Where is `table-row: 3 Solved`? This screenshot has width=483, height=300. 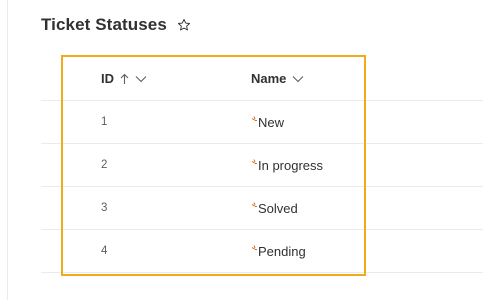
table-row: 3 Solved is located at coordinates (262, 208).